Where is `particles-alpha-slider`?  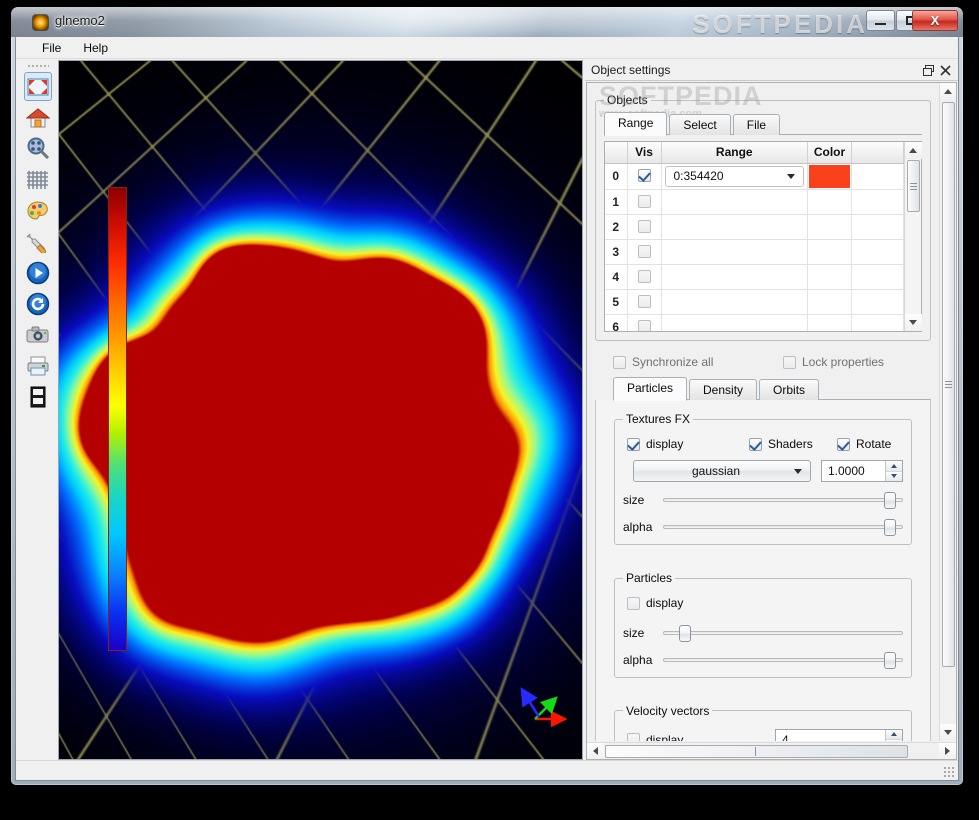 particles-alpha-slider is located at coordinates (783, 660).